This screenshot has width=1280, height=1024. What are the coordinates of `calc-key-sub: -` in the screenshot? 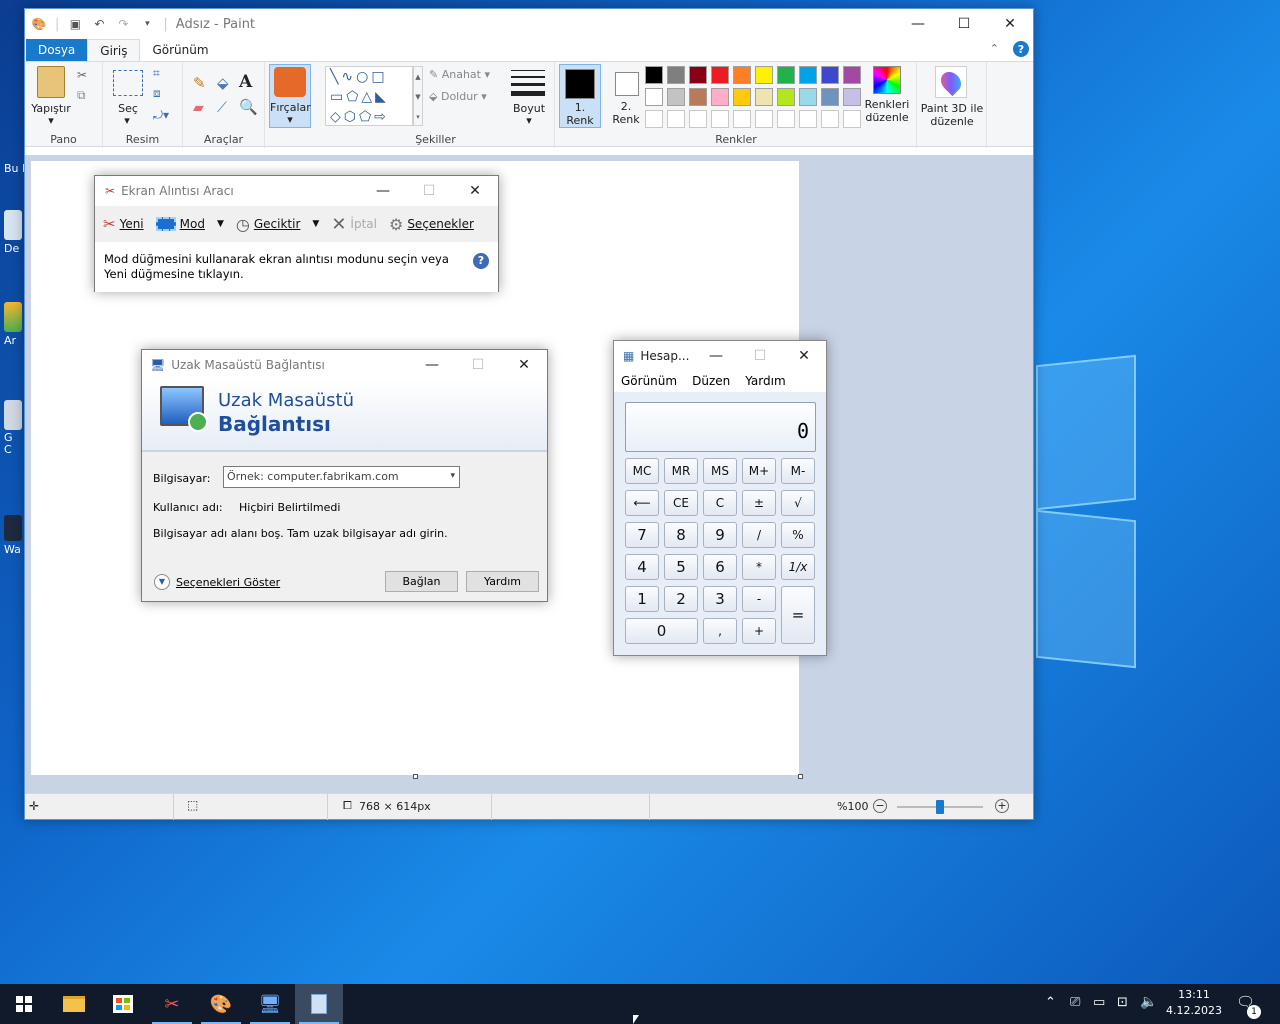 It's located at (759, 599).